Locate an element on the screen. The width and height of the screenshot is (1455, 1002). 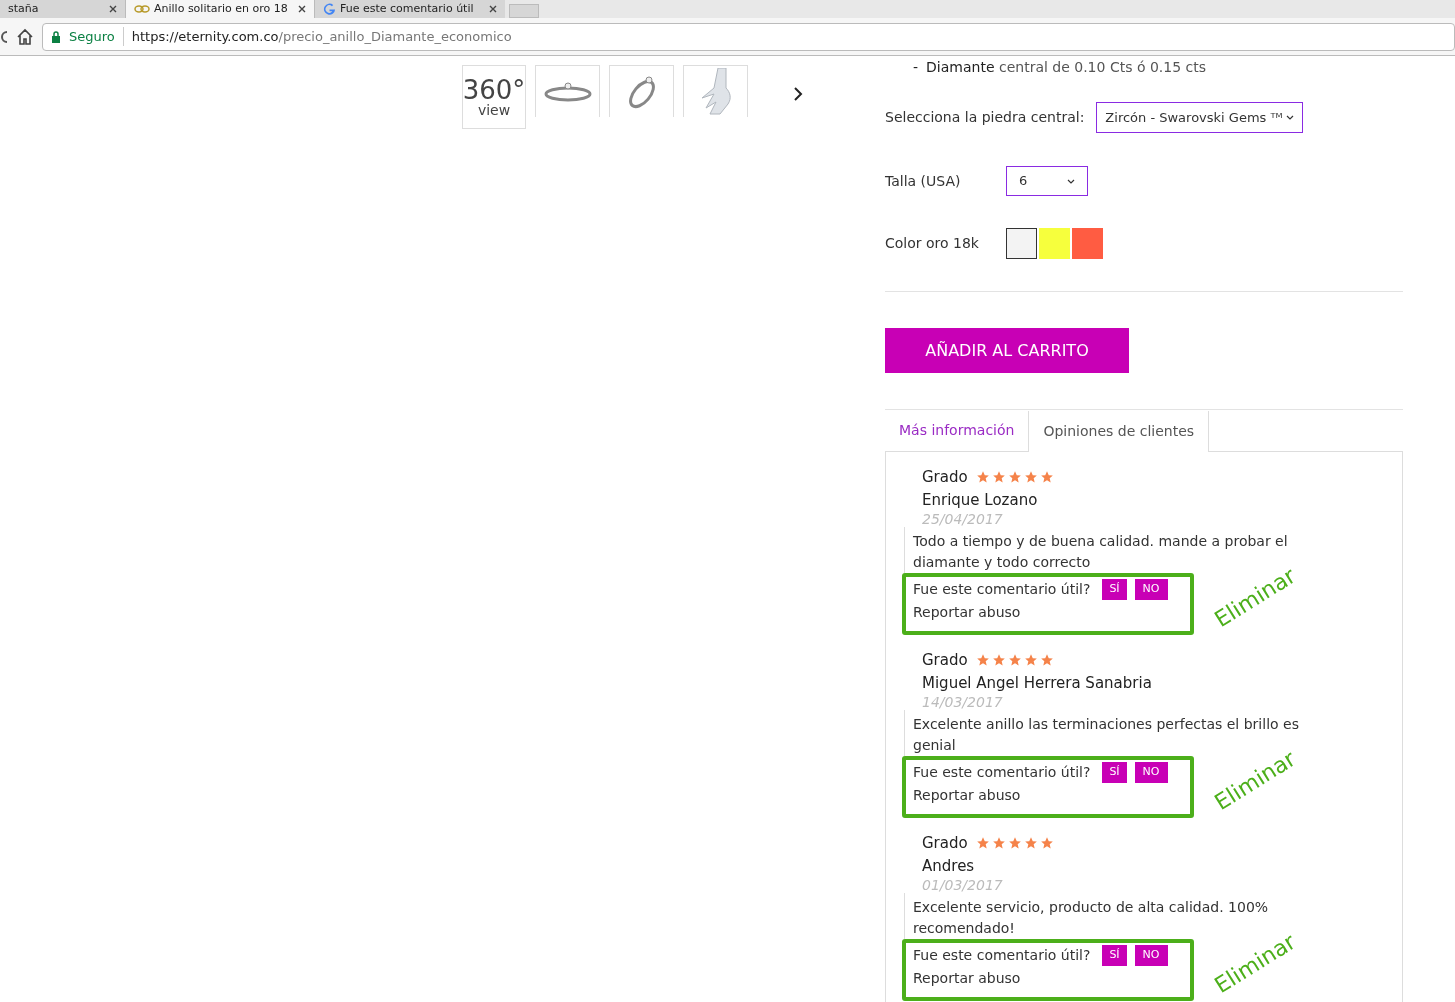
stone-label: Selecciona la piedra central: is located at coordinates (985, 117).